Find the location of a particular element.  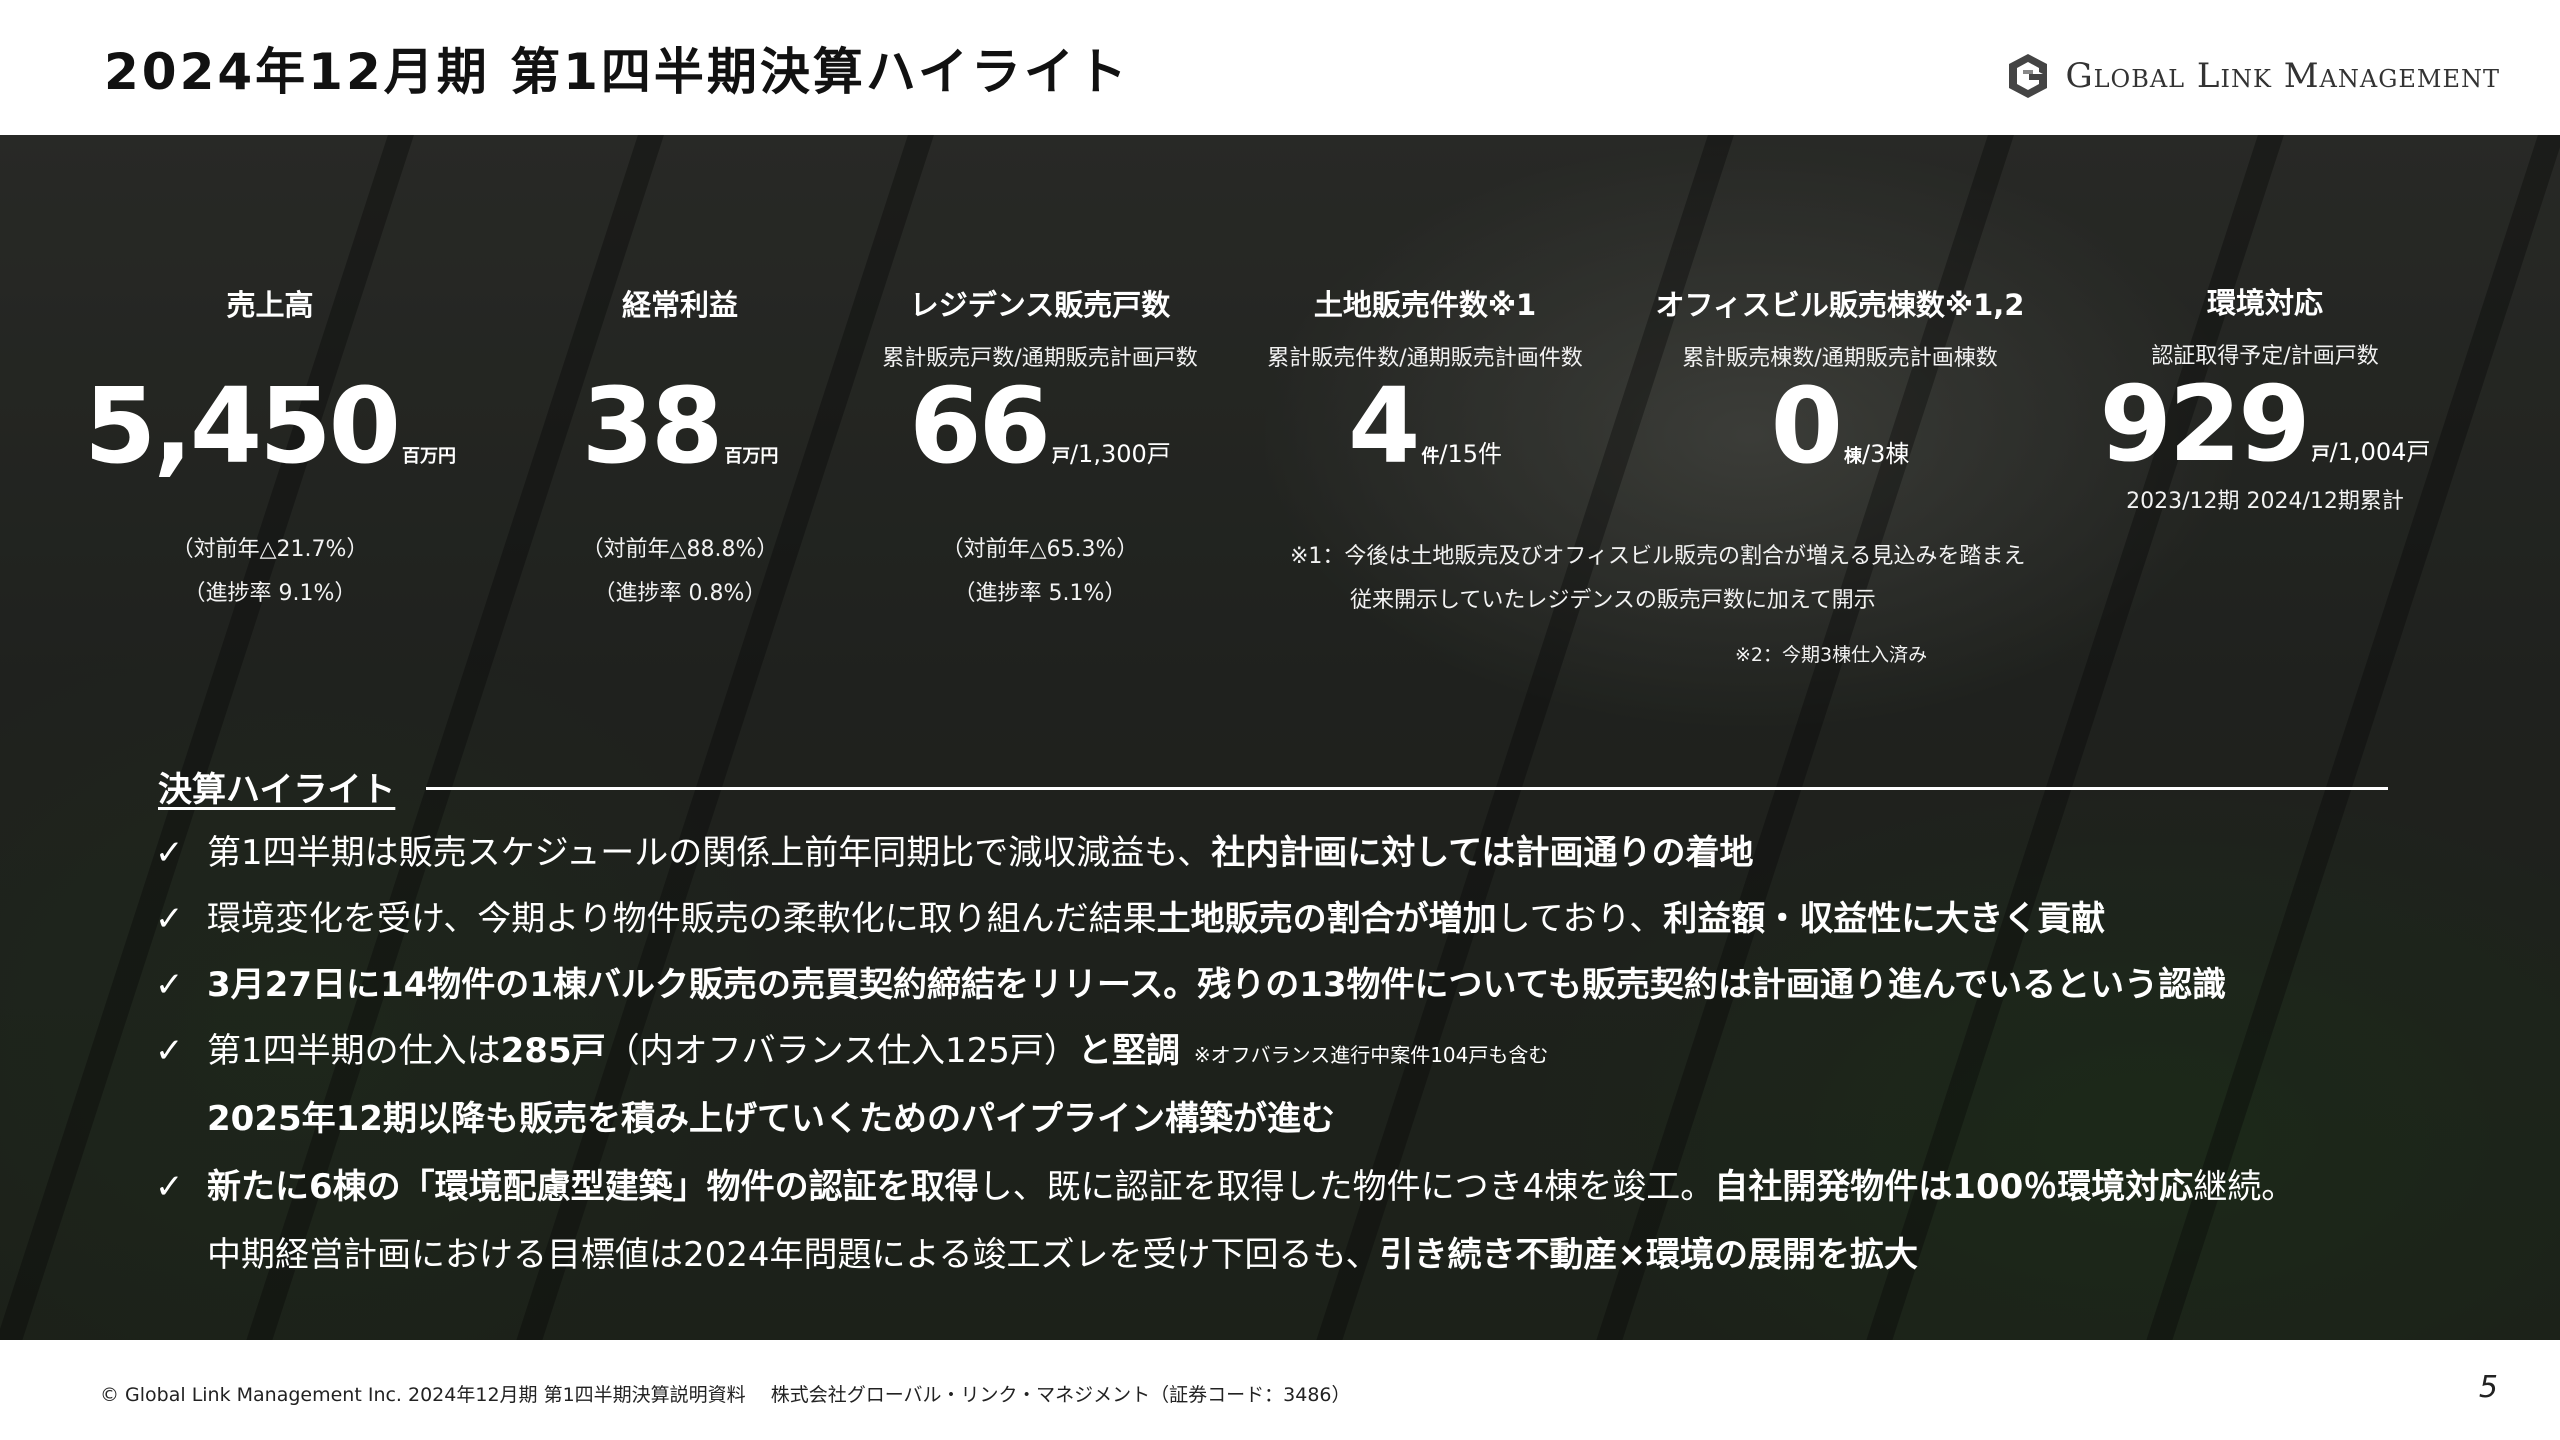

highlight-item-cont: 2025年12期以降も販売を積み上げていくためのパイプライン構築が進む is located at coordinates (771, 1119).